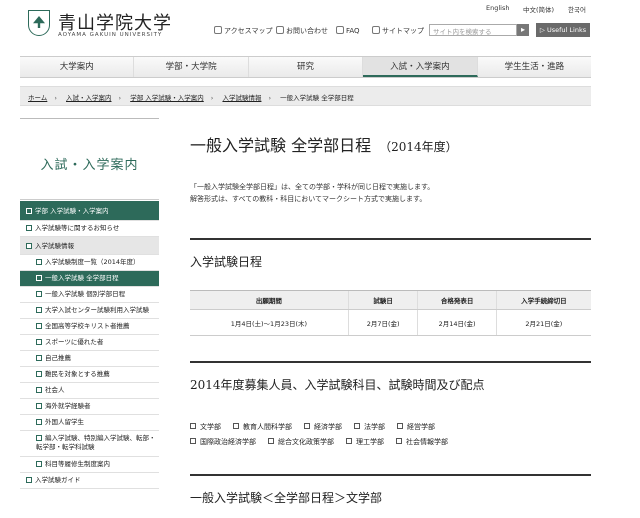 This screenshot has width=640, height=518. What do you see at coordinates (191, 67) in the screenshot?
I see `nav-faculties: 学部・大学院` at bounding box center [191, 67].